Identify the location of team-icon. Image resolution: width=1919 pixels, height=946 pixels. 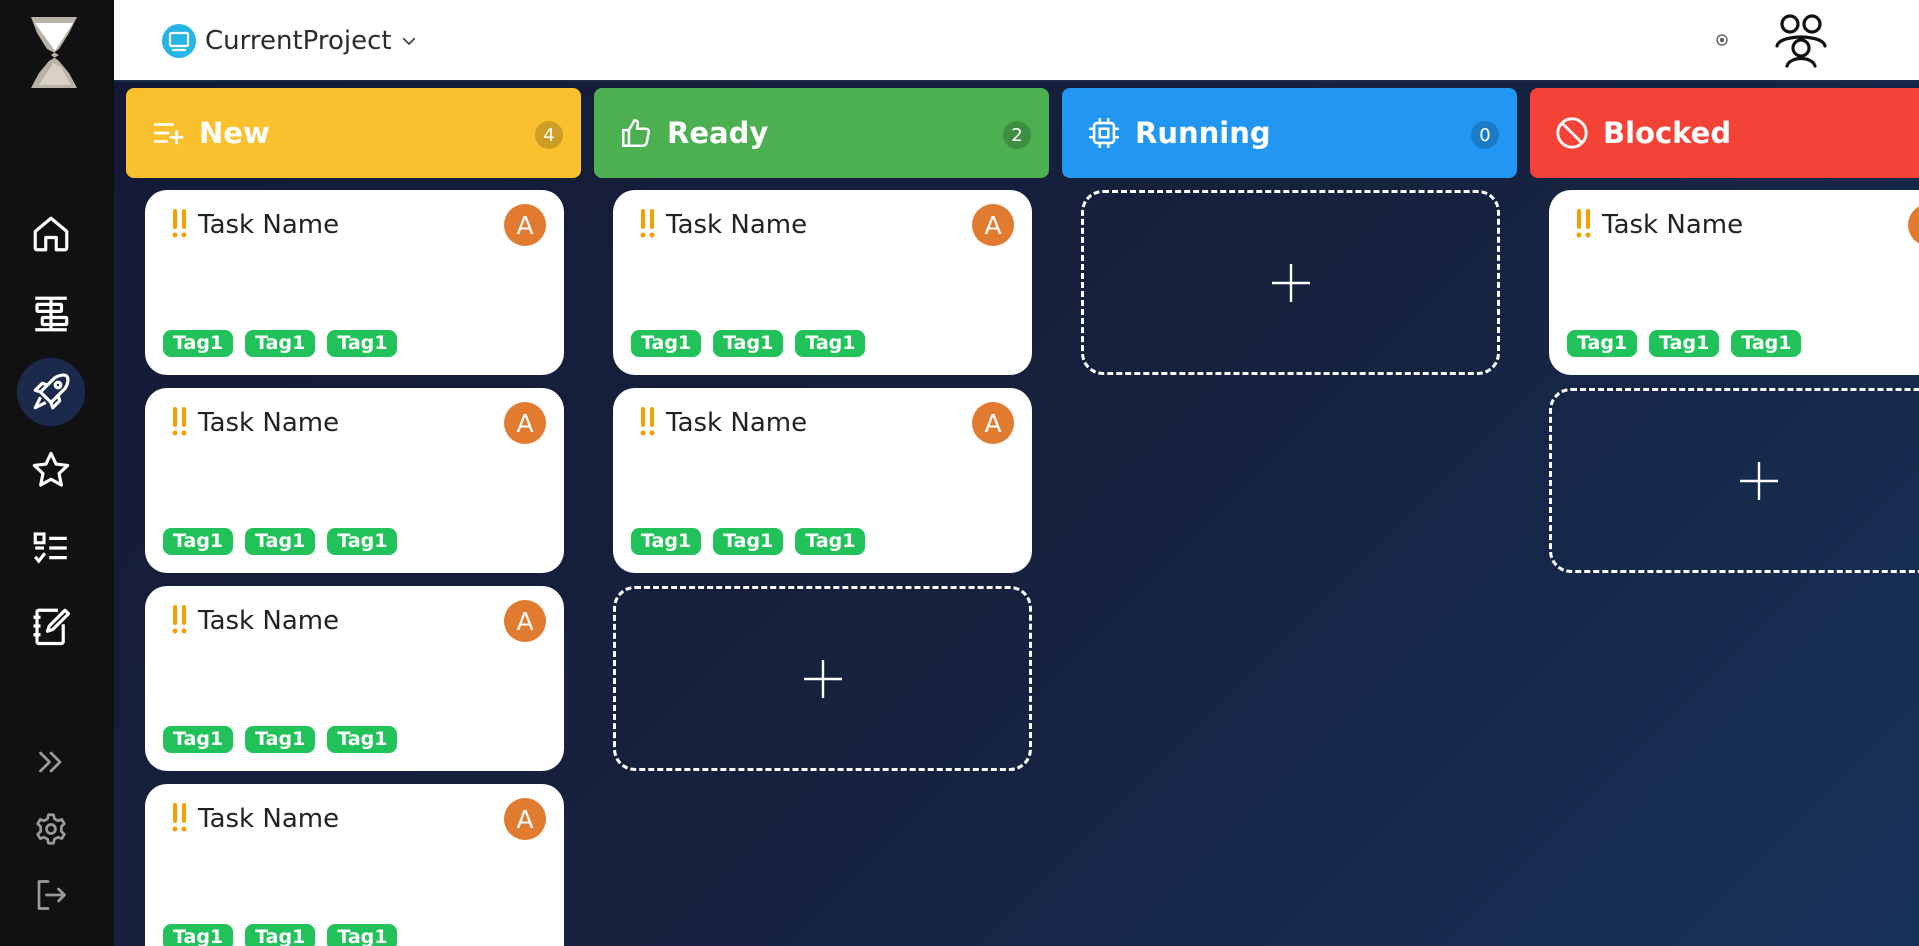
(1801, 40).